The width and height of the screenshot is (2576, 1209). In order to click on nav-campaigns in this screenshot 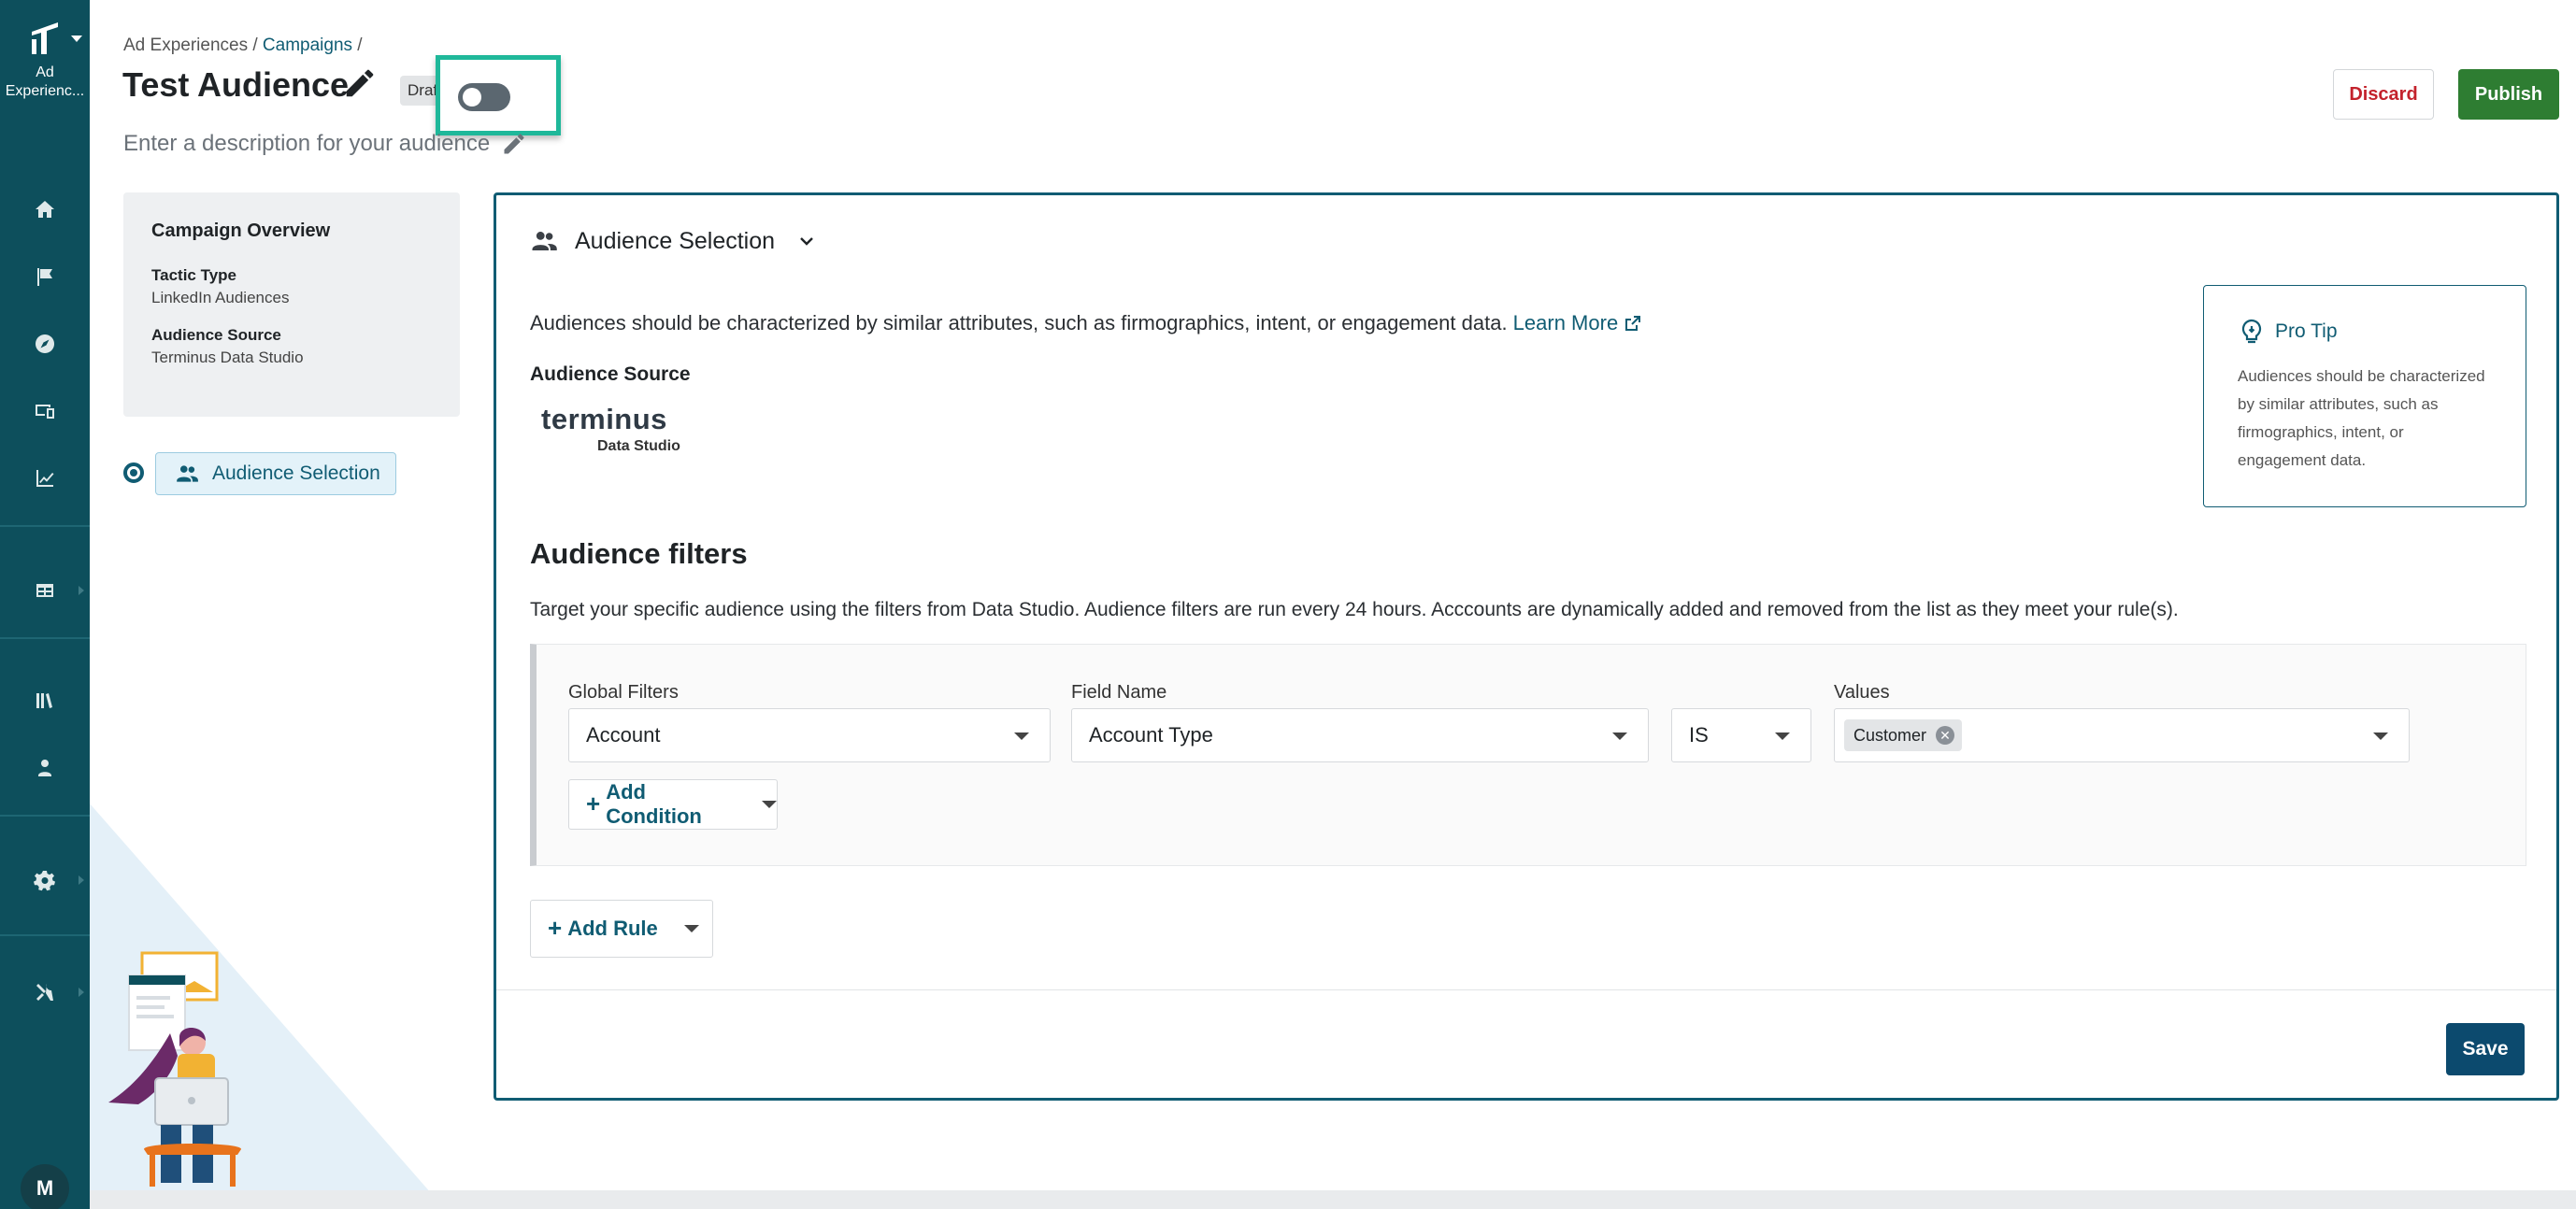, I will do `click(45, 277)`.